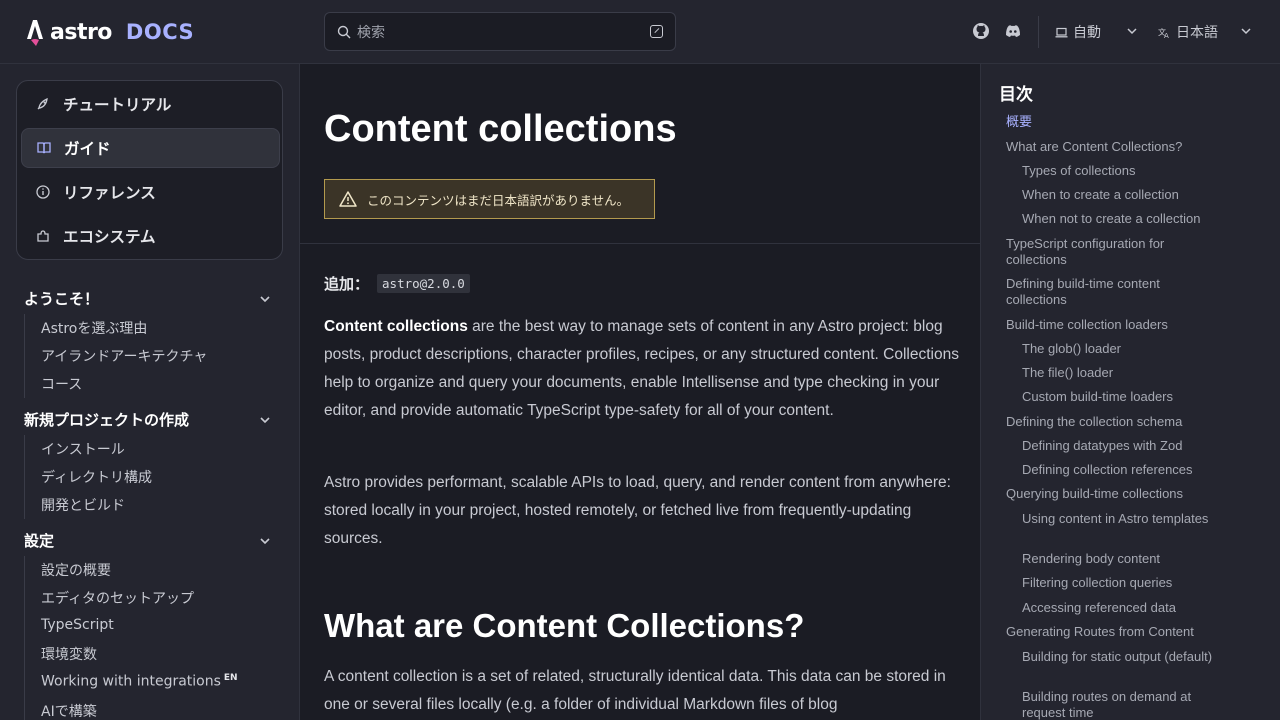  Describe the element at coordinates (1122, 446) in the screenshot. I see `toc-link: Defining datatypes with Zod` at that location.